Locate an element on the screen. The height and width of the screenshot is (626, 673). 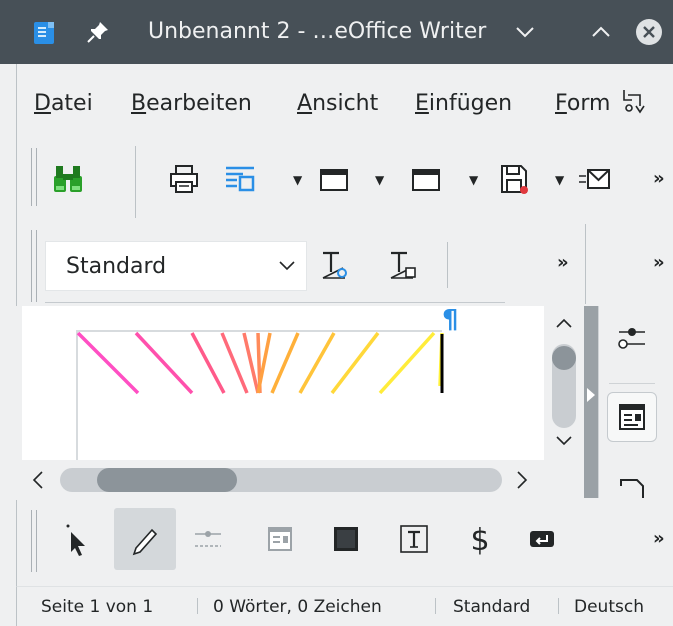
frame-icon is located at coordinates (280, 539).